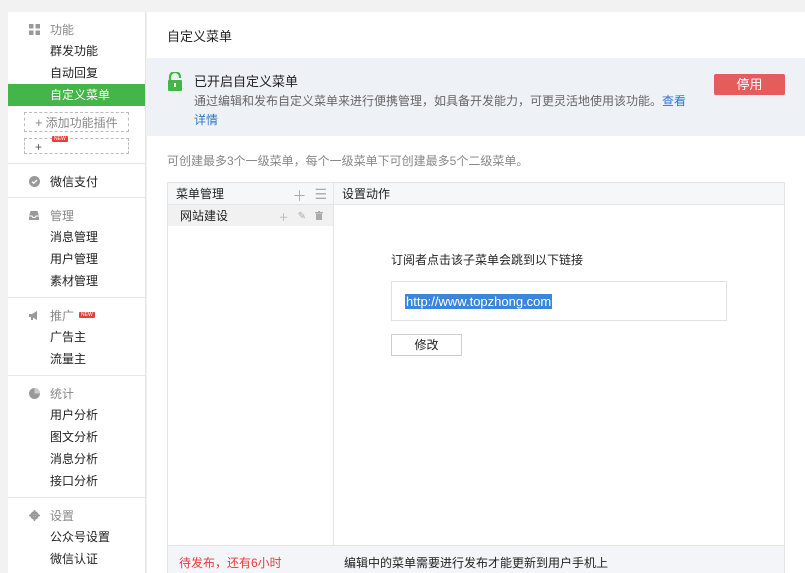  What do you see at coordinates (559, 194) in the screenshot?
I see `action-settings-header: 设置动作` at bounding box center [559, 194].